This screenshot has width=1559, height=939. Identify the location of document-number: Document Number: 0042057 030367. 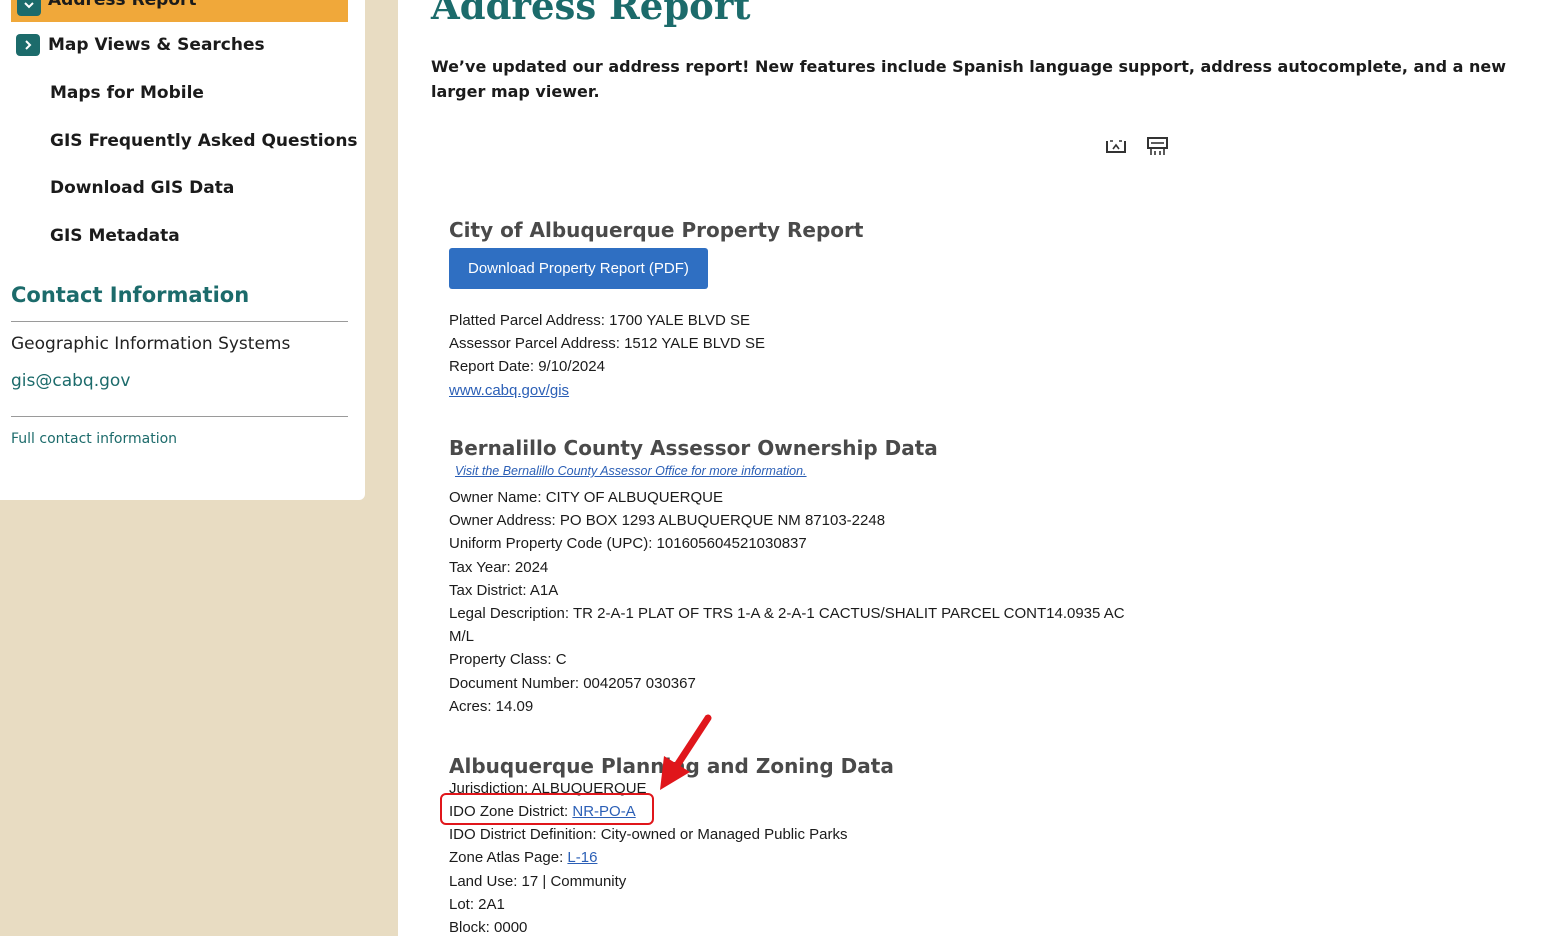
(572, 683).